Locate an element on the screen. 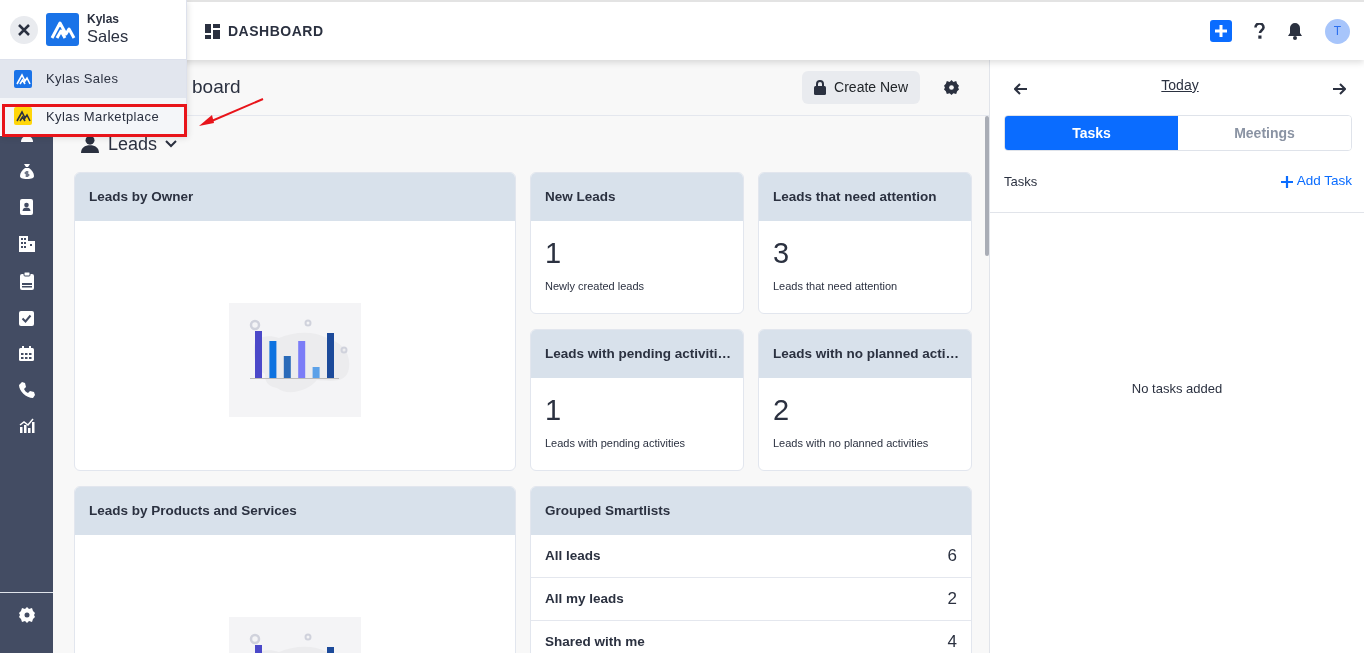  app-menu-item: Kylas Marketplace is located at coordinates (93, 116).